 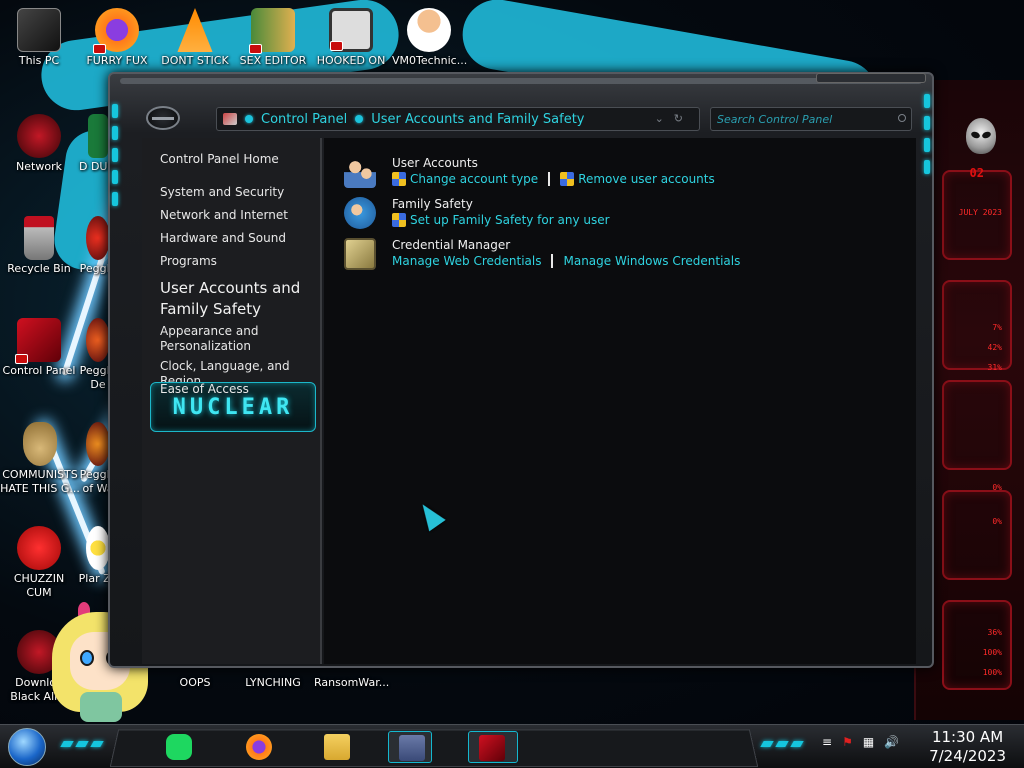 What do you see at coordinates (273, 38) in the screenshot?
I see `desktop-icon-sex-editor: SEX EDITOR` at bounding box center [273, 38].